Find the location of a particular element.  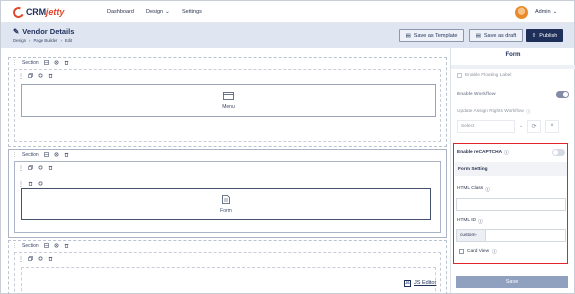

publish-label: Publish is located at coordinates (548, 35).